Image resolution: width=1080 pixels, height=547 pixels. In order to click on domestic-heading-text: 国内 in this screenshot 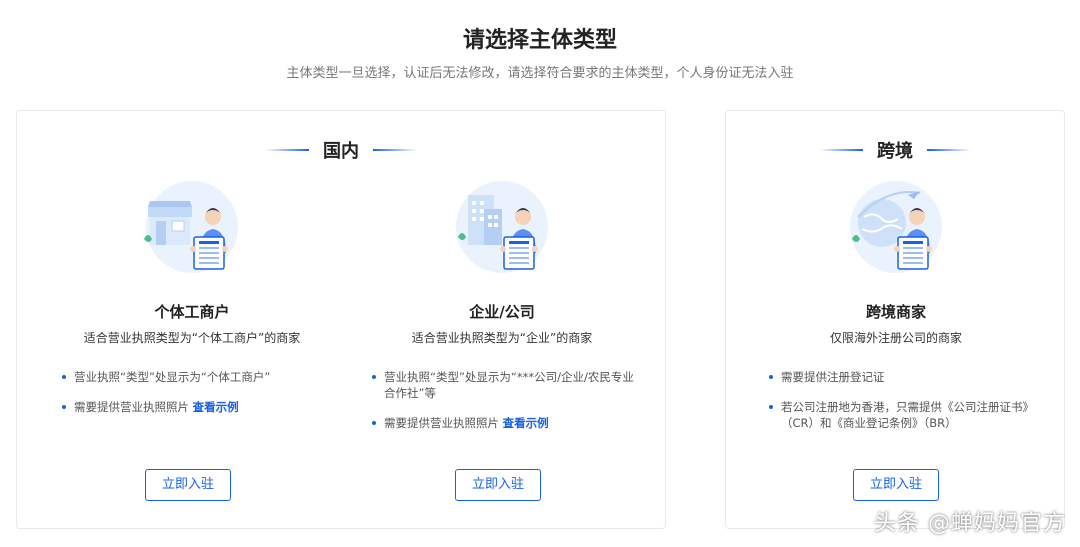, I will do `click(341, 151)`.